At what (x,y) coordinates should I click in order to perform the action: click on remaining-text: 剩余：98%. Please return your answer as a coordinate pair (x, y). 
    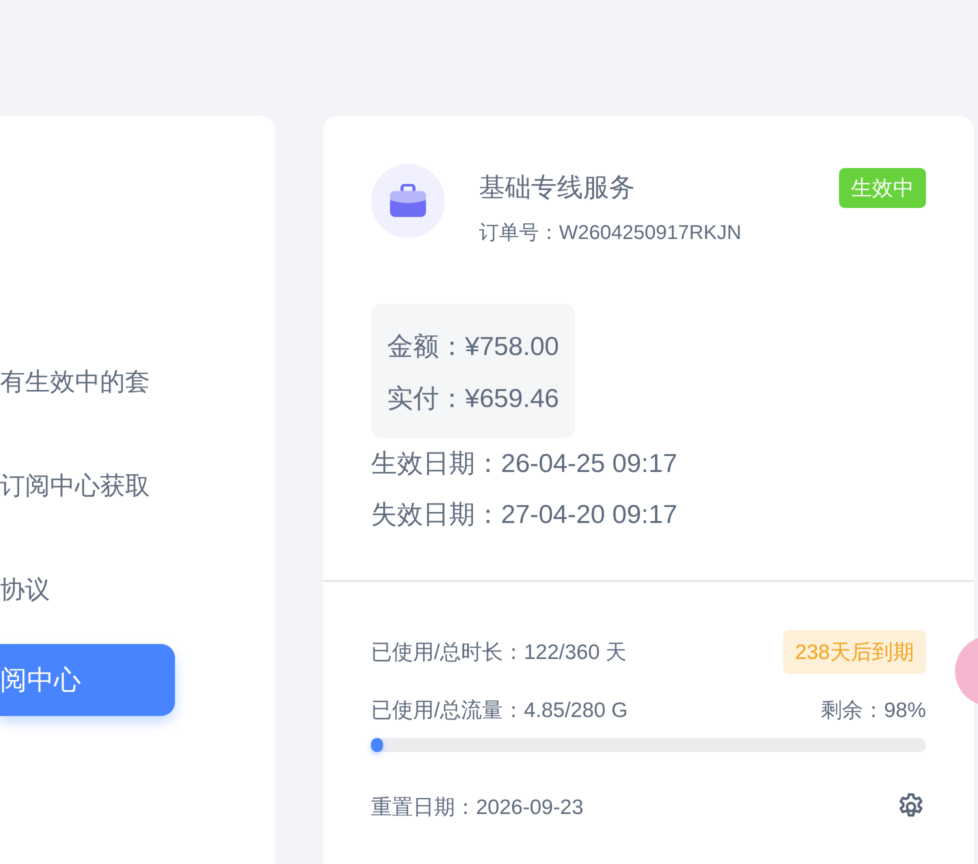
    Looking at the image, I should click on (873, 711).